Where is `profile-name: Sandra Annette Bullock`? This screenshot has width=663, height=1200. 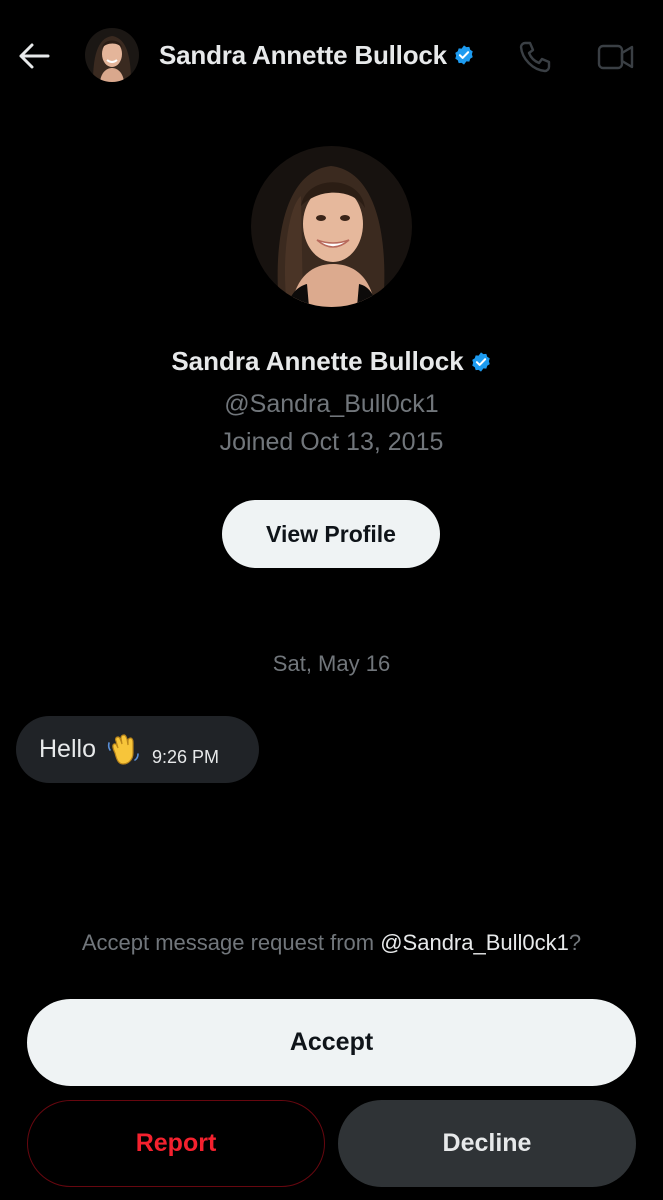 profile-name: Sandra Annette Bullock is located at coordinates (317, 361).